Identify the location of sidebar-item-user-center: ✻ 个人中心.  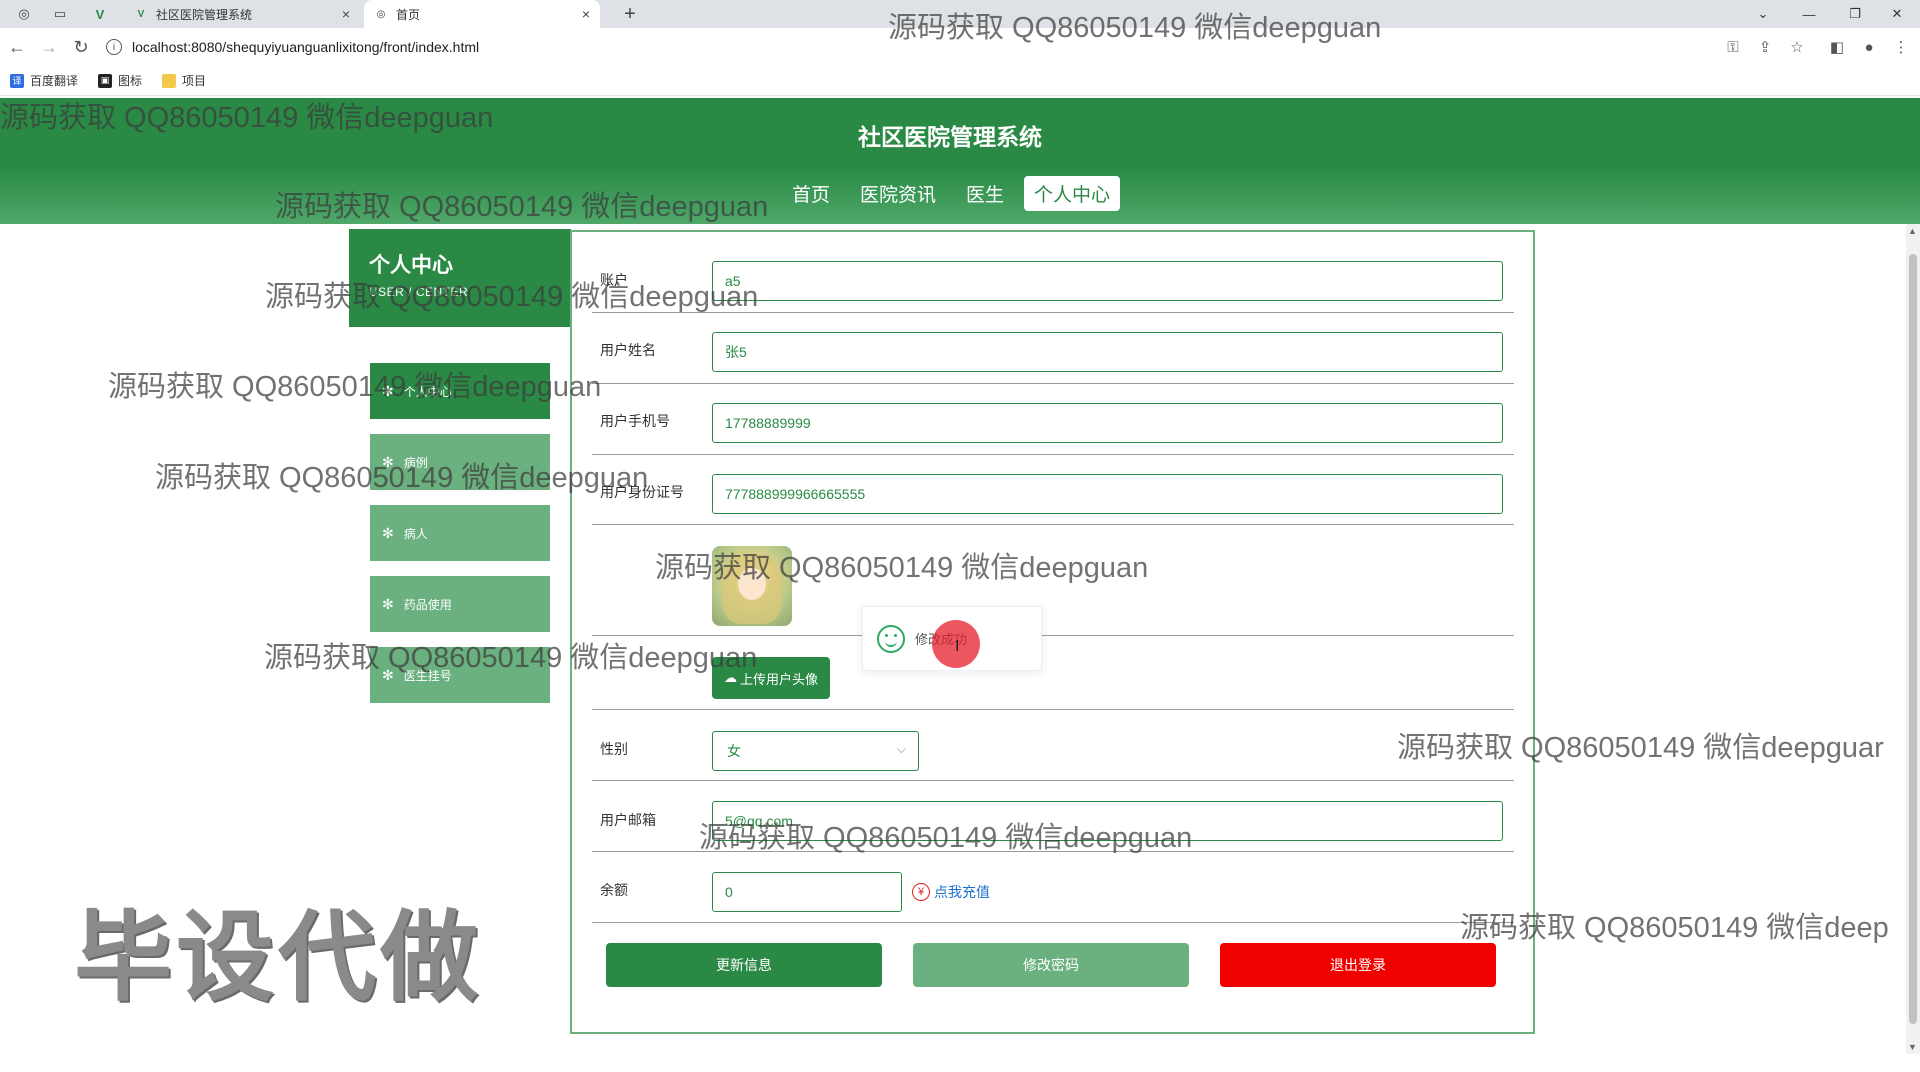
(460, 391).